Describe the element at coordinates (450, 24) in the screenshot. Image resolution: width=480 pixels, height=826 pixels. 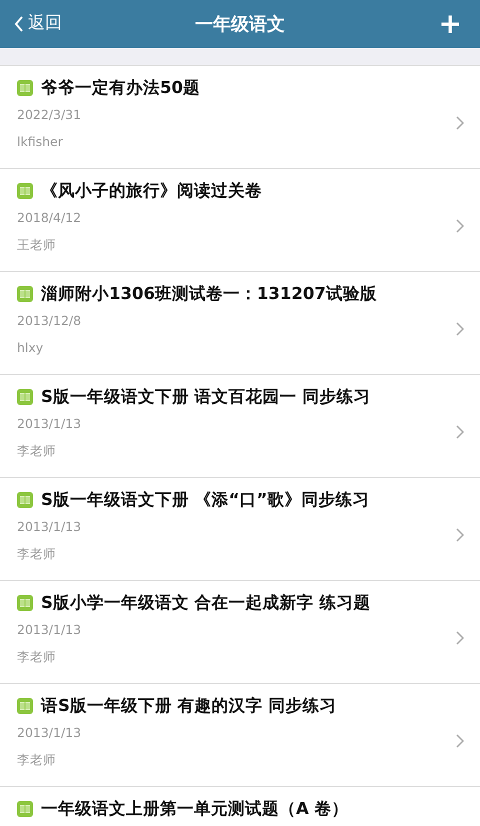
I see `add-button: +` at that location.